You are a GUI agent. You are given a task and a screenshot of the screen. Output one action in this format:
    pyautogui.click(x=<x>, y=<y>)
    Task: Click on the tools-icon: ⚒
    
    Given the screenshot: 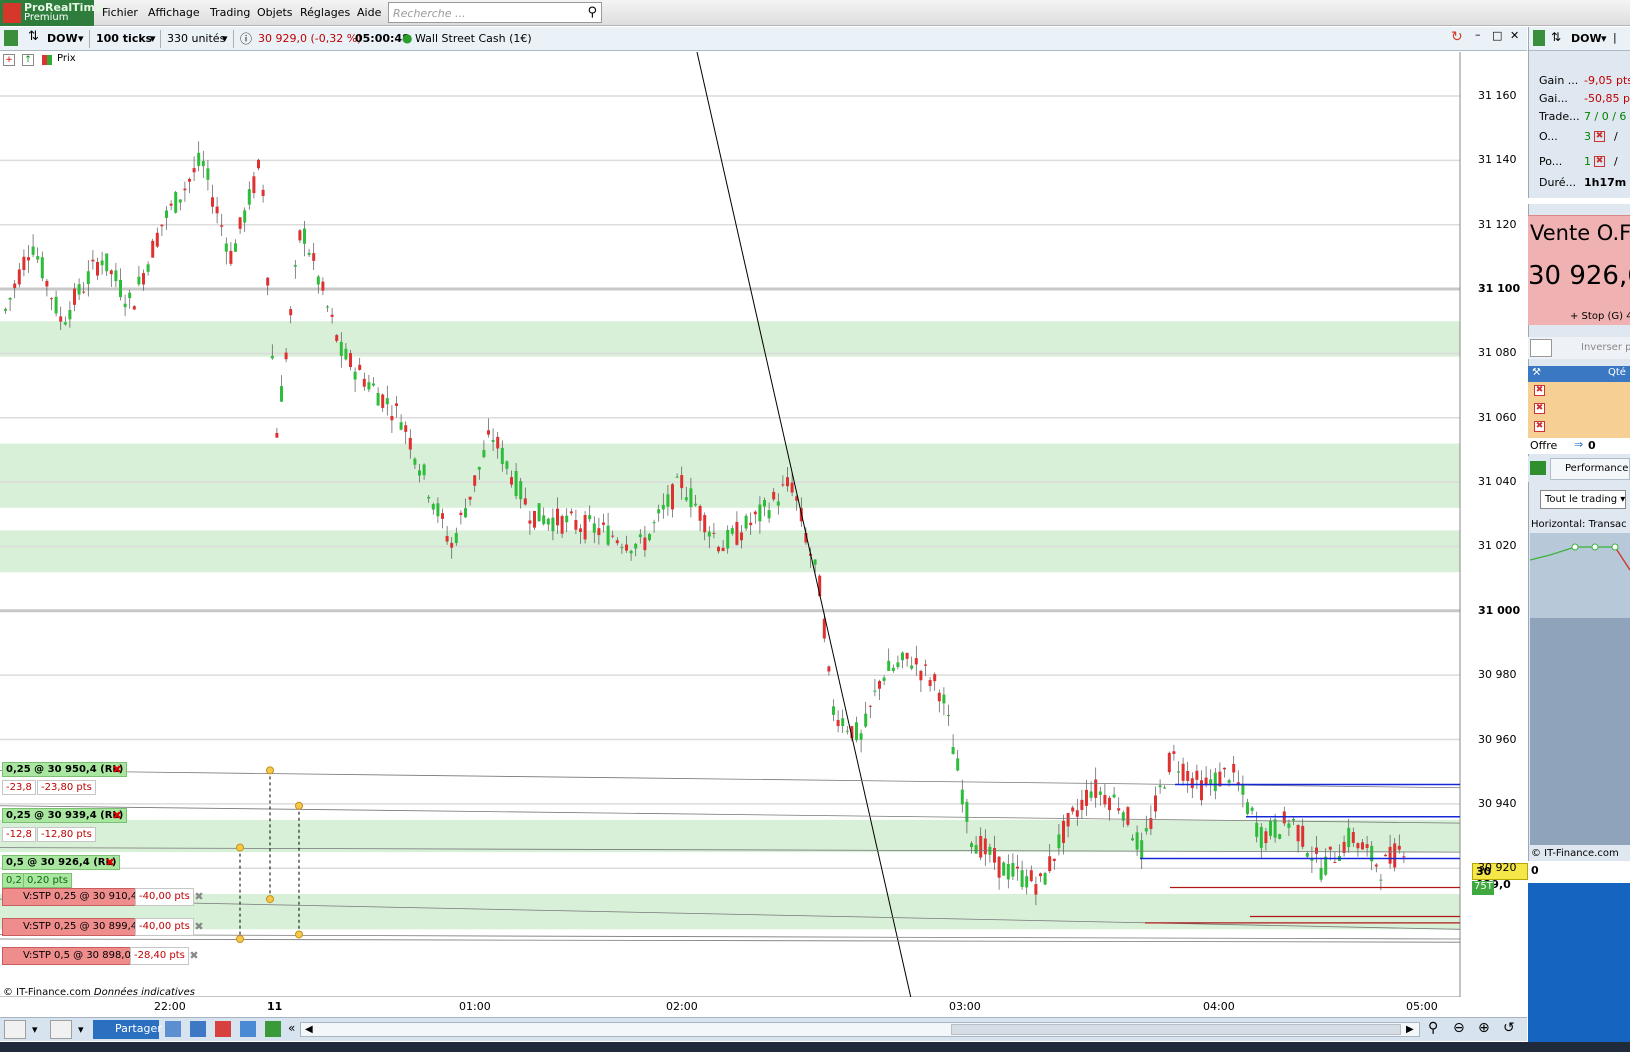 What is the action you would take?
    pyautogui.click(x=1536, y=372)
    